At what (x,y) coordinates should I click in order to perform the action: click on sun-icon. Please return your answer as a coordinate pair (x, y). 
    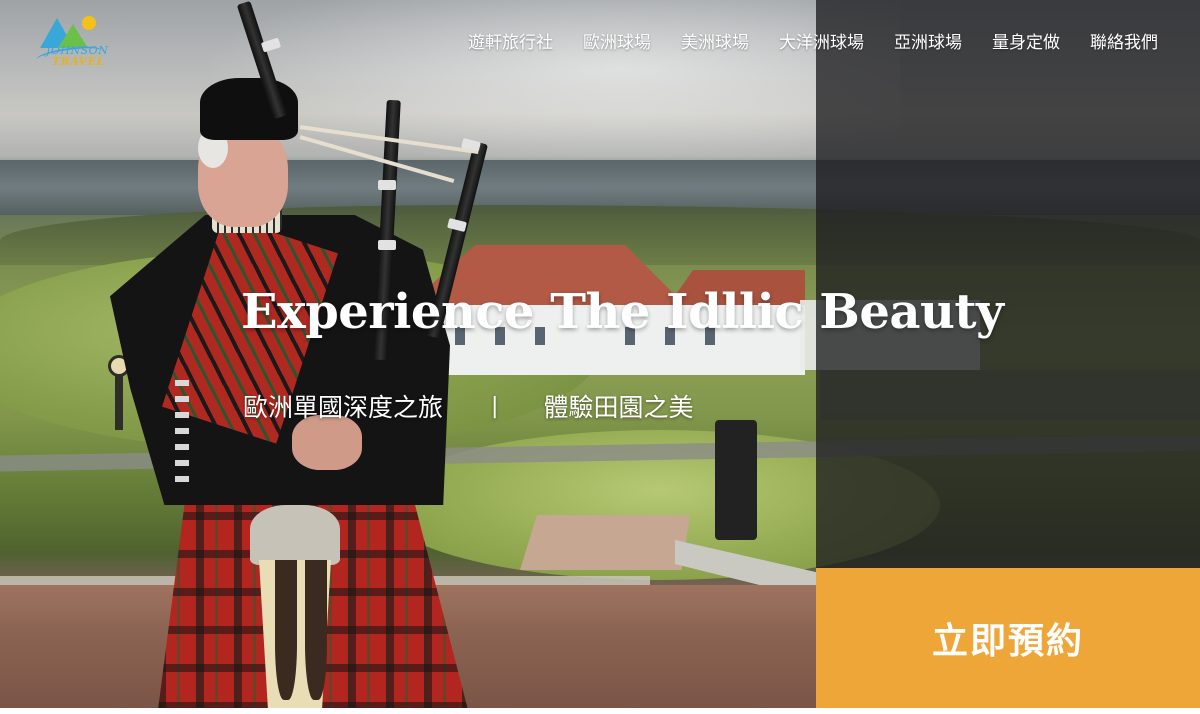
    Looking at the image, I should click on (89, 23).